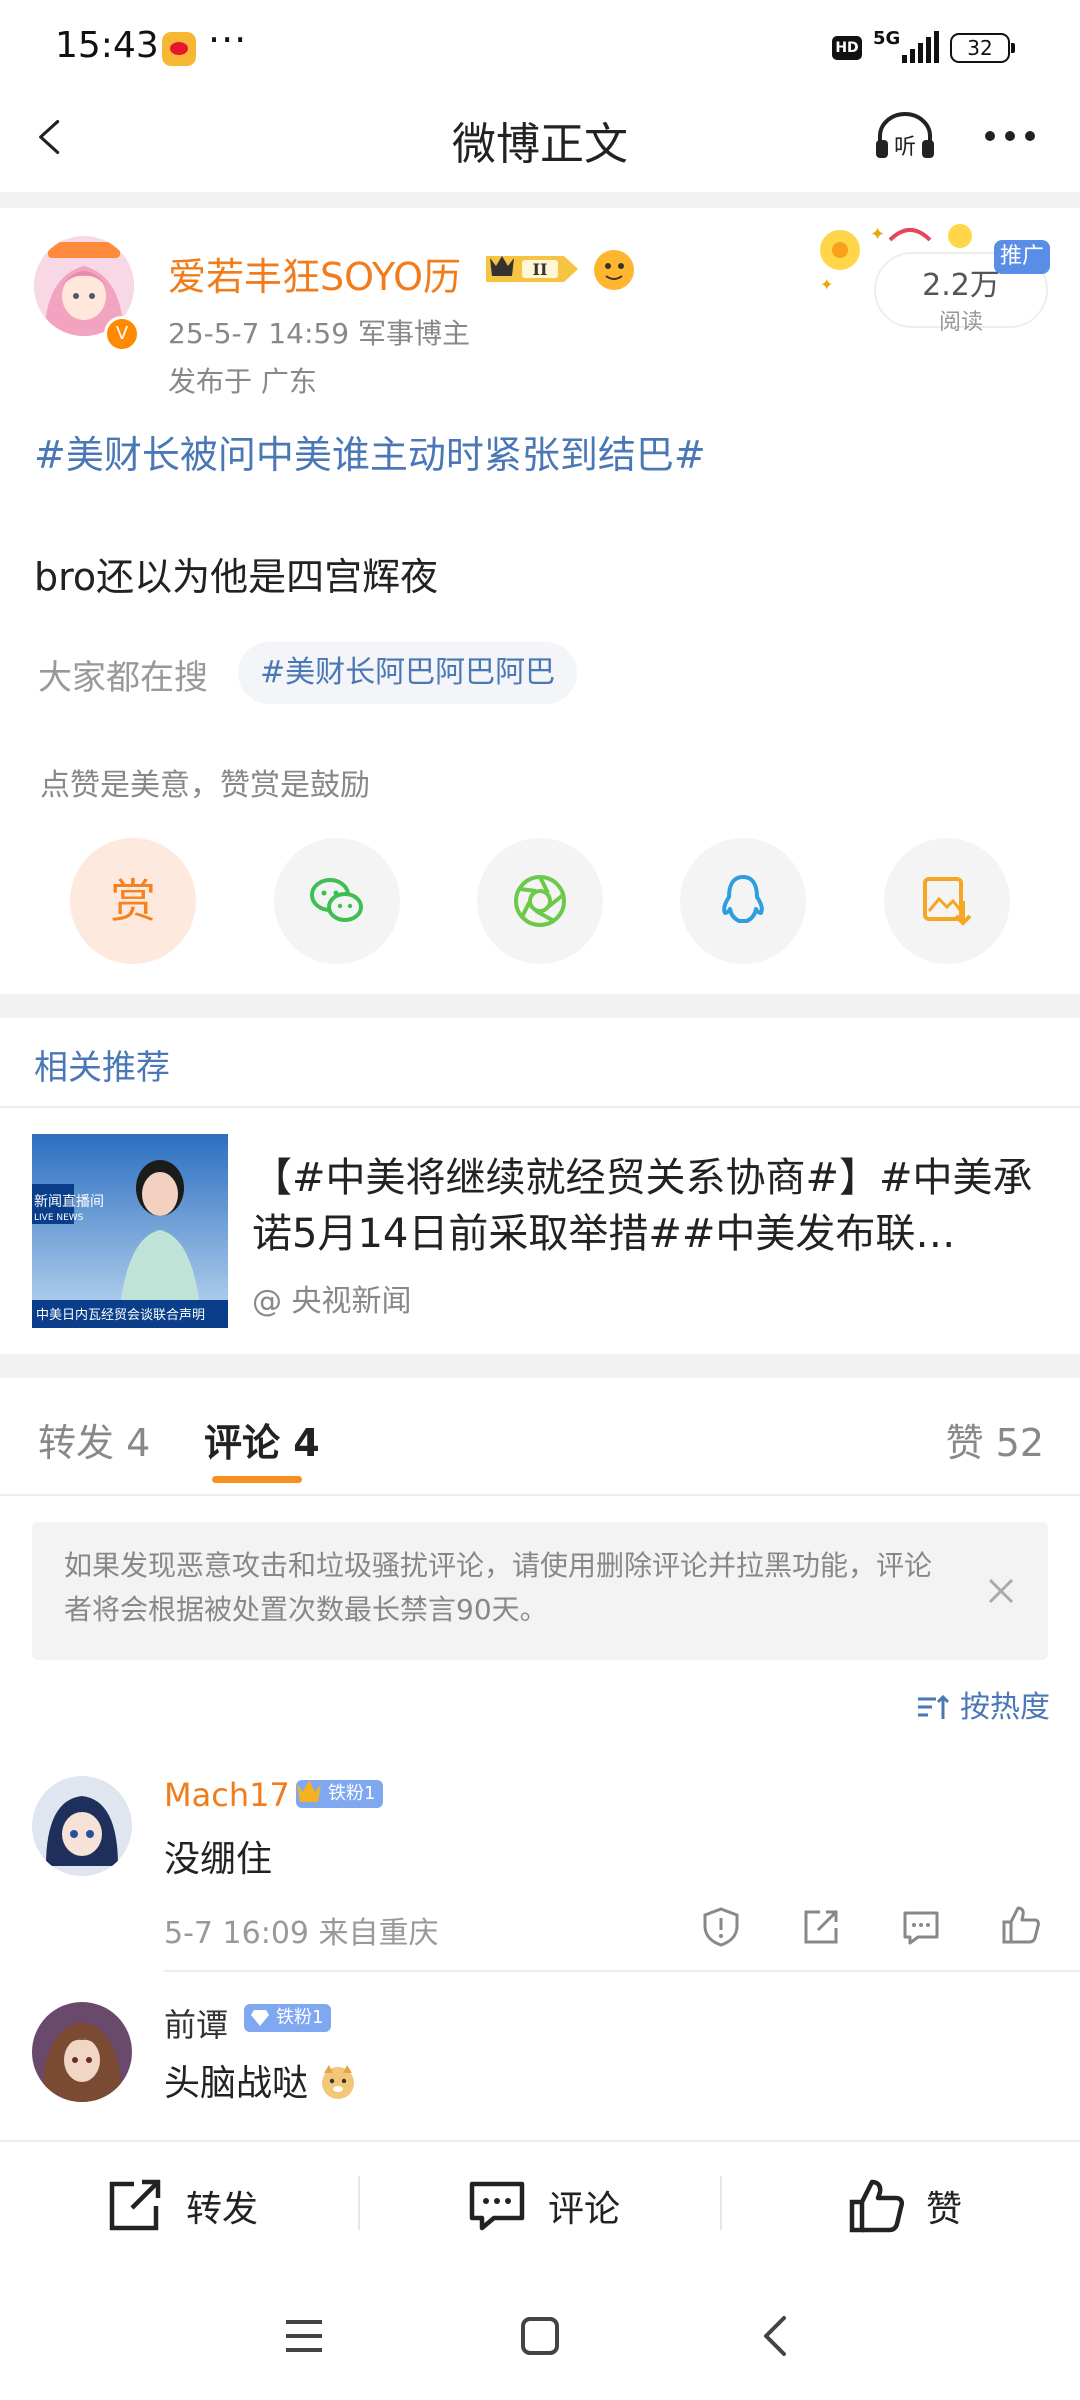 This screenshot has height=2400, width=1080. Describe the element at coordinates (59, 1218) in the screenshot. I see `thumb-logo-en: LIVE NEWS` at that location.